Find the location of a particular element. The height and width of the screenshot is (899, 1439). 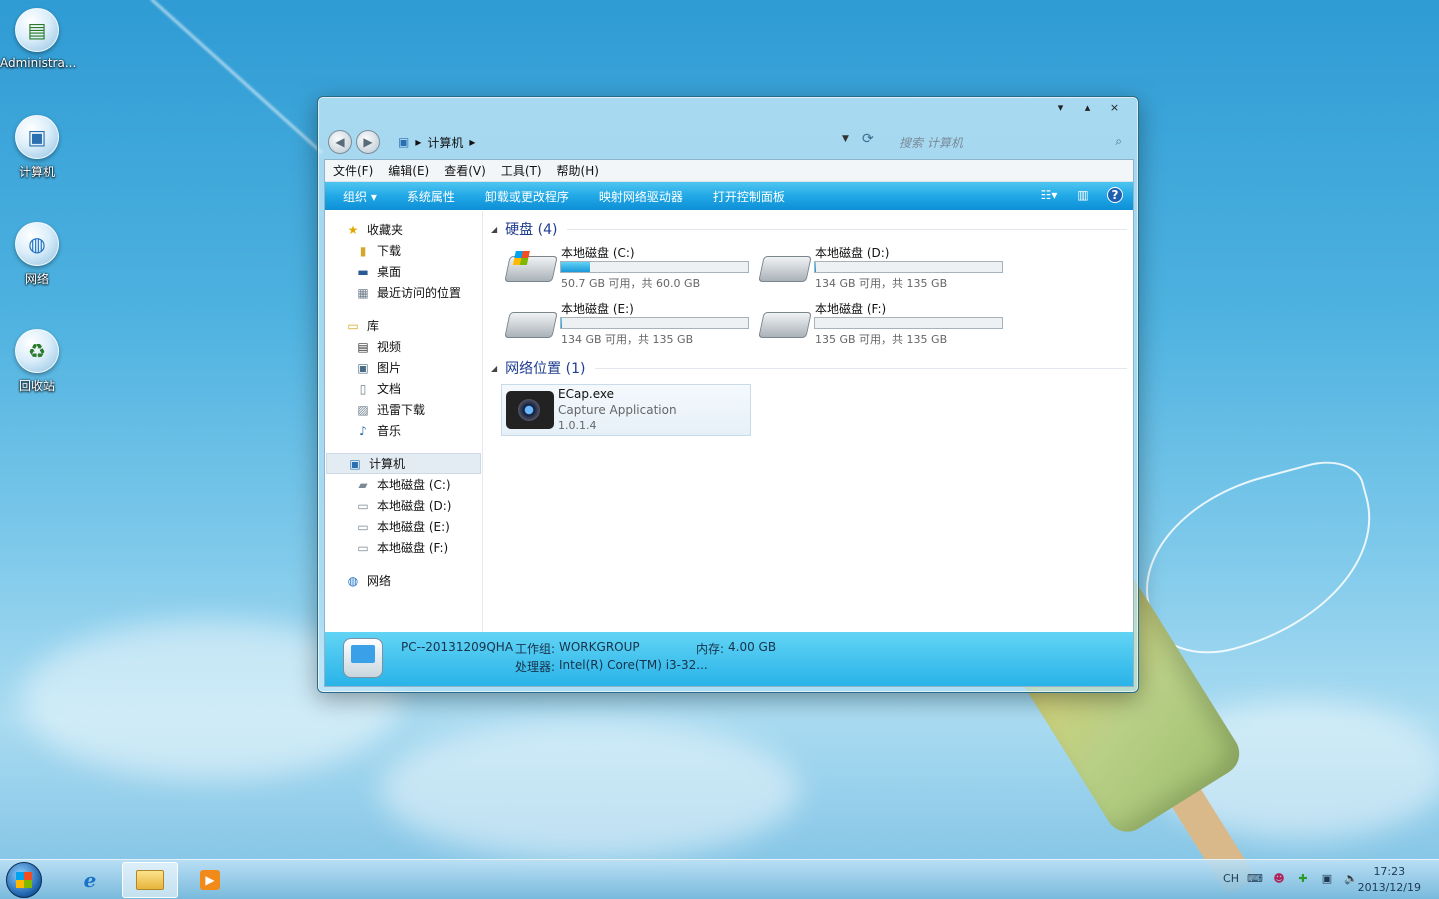

computer-icon: ▣ is located at coordinates (37, 137).